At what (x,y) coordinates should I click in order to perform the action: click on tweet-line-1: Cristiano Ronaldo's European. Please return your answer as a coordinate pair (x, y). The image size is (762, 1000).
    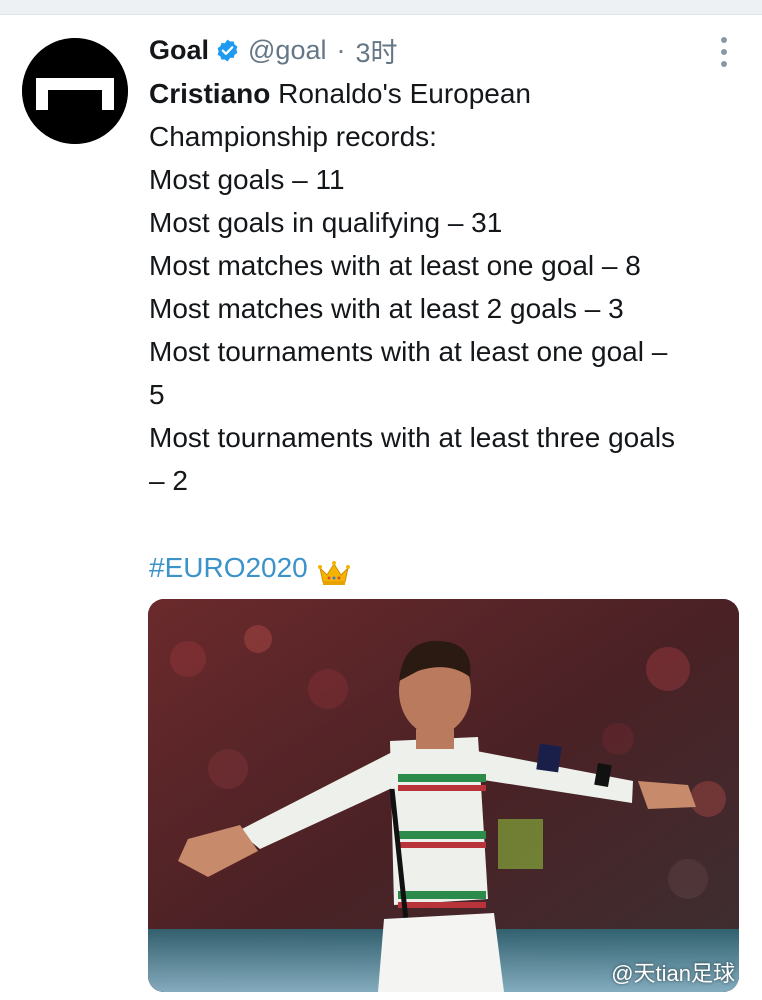
    Looking at the image, I should click on (449, 93).